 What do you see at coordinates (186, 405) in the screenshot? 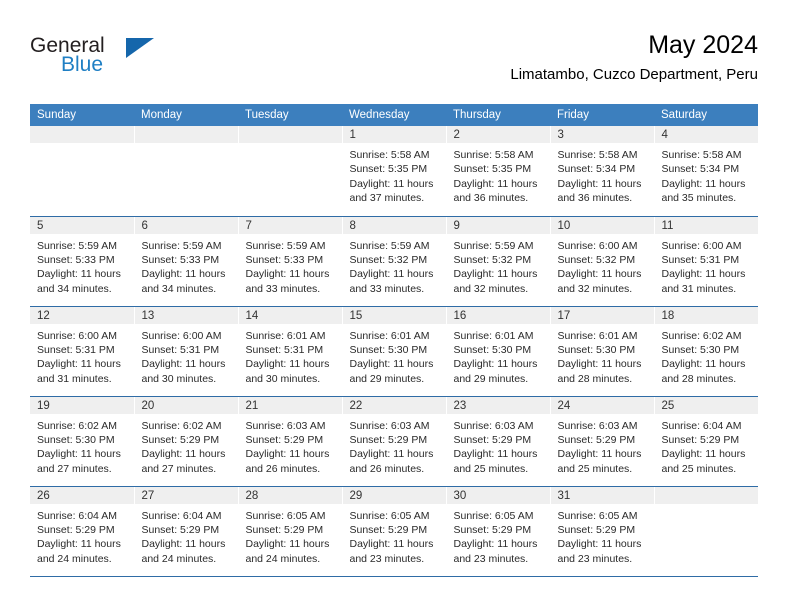
I see `day-number: 20` at bounding box center [186, 405].